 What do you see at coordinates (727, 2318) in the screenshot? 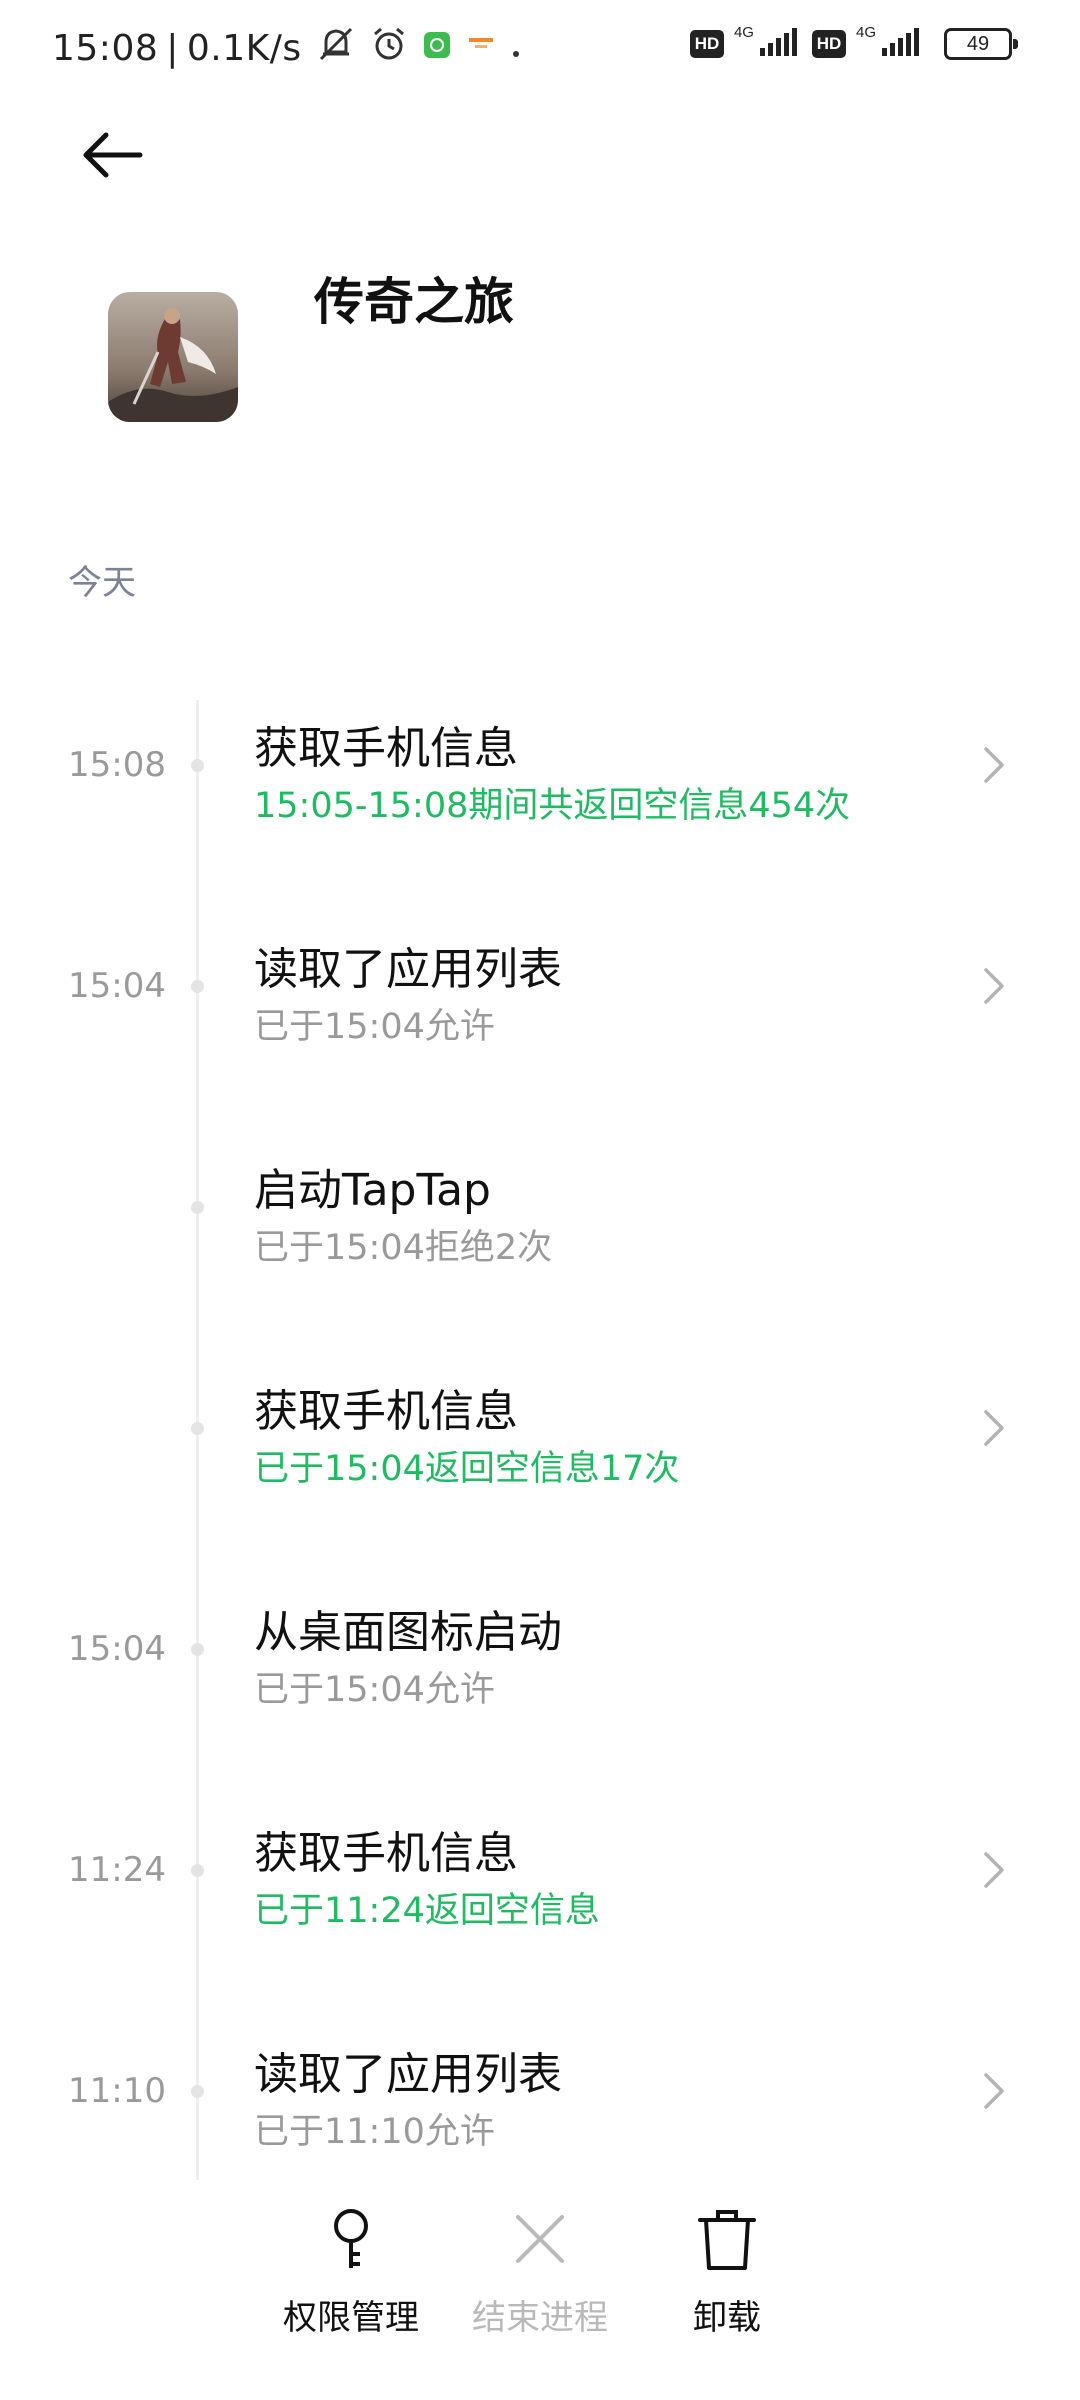
I see `uninstall-label: 卸载` at bounding box center [727, 2318].